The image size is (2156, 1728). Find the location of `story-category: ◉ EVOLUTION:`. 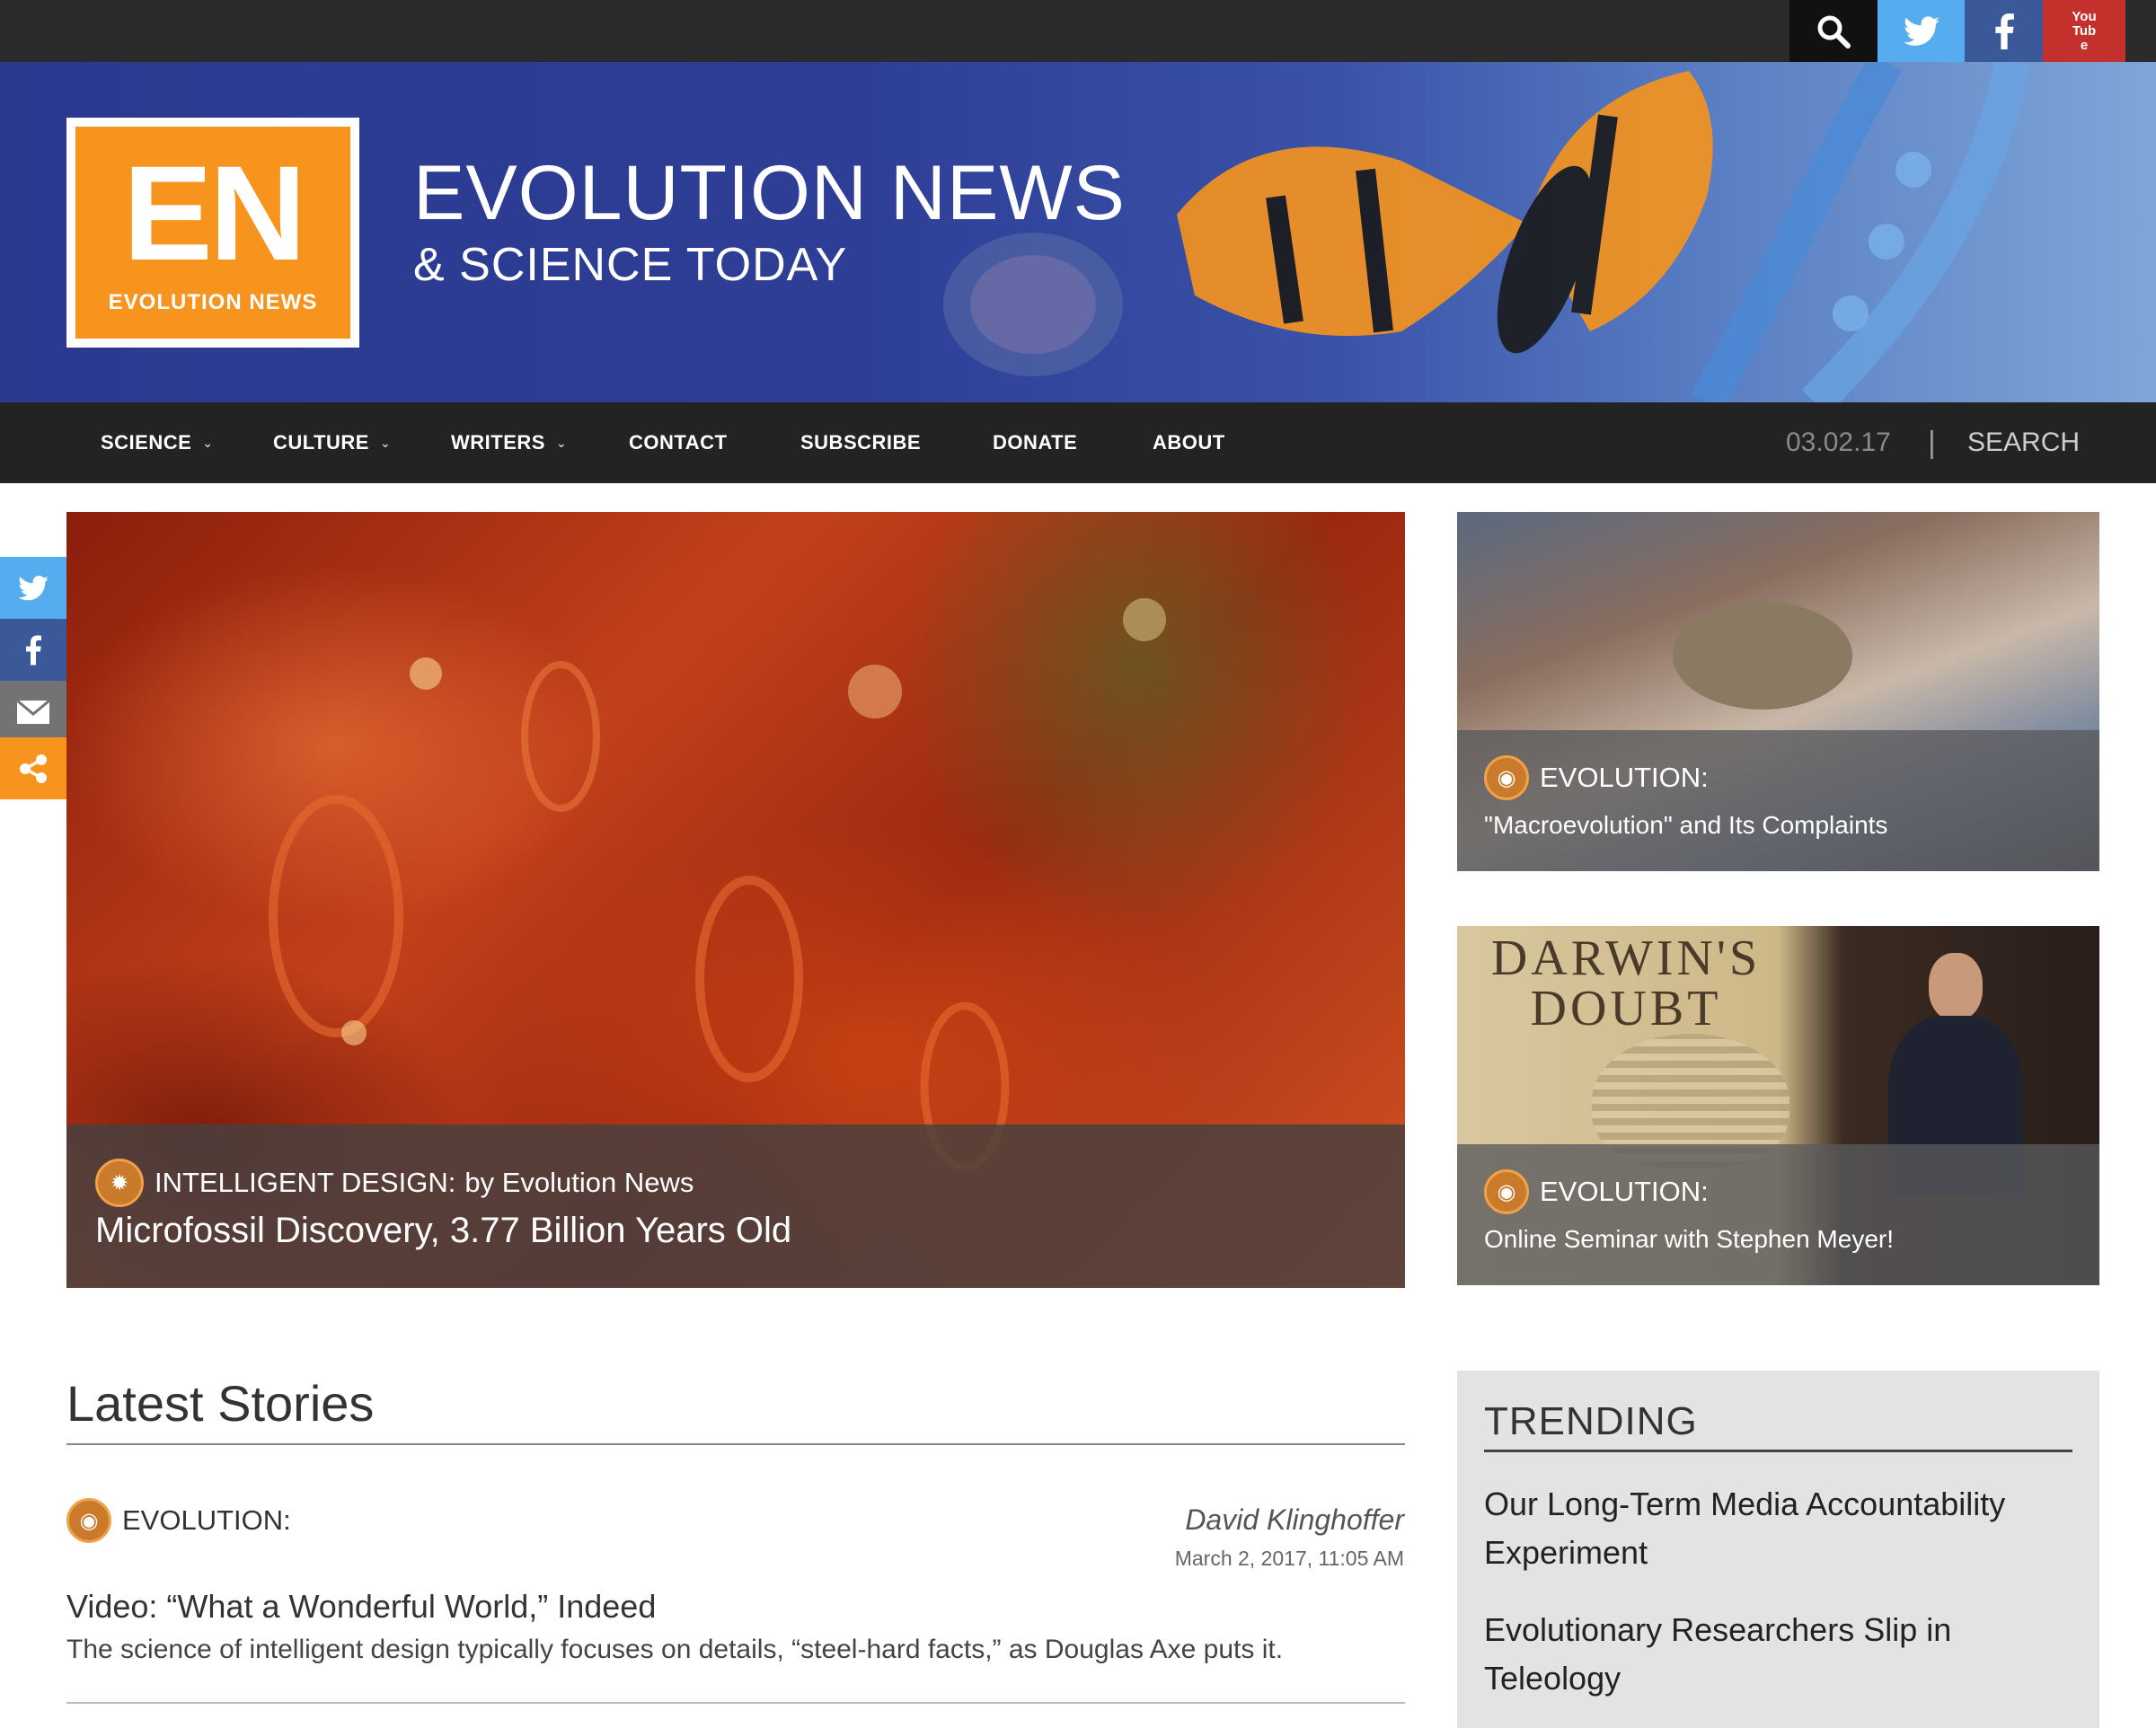

story-category: ◉ EVOLUTION: is located at coordinates (179, 1520).